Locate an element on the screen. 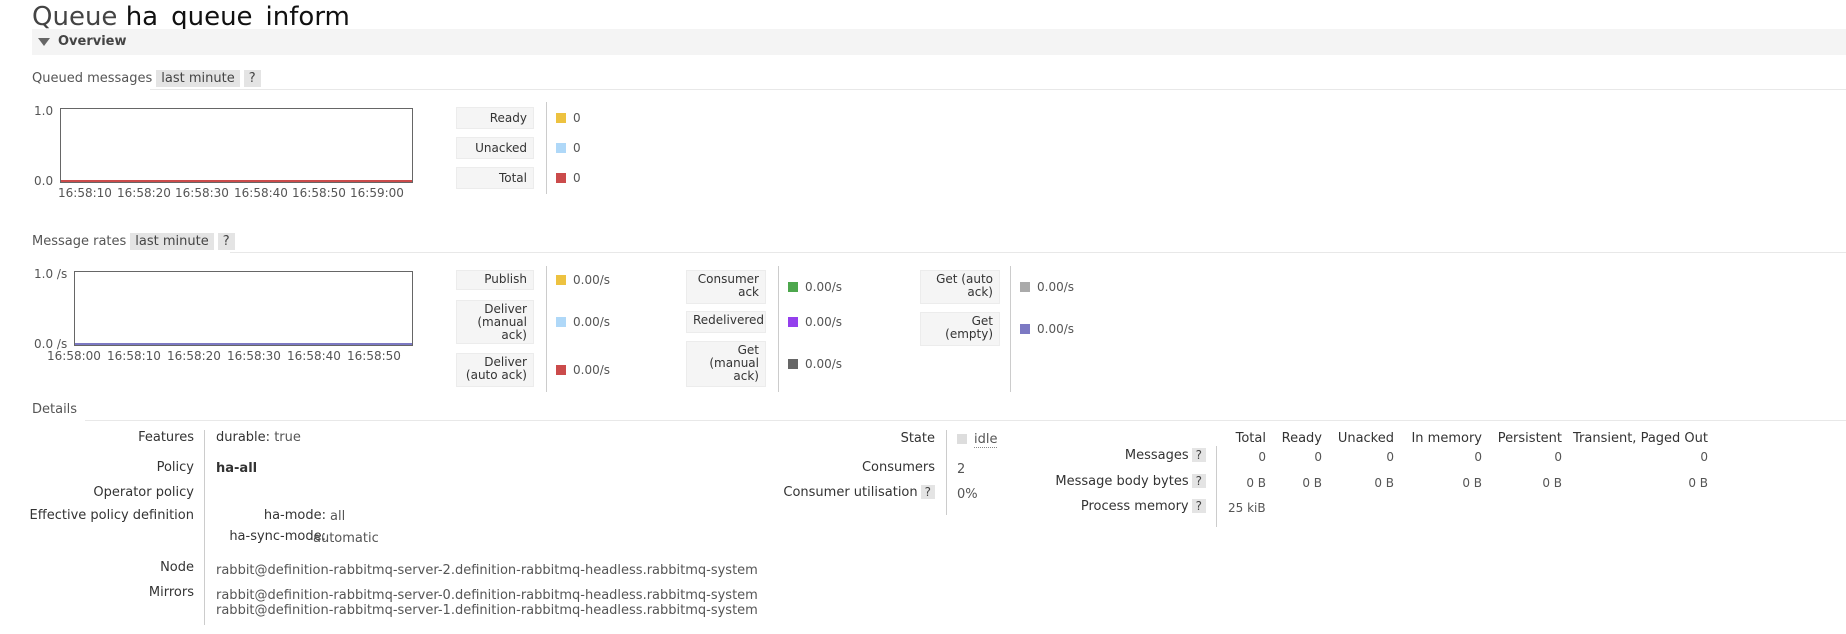 The image size is (1846, 634). rates-range-selector: last minute is located at coordinates (172, 241).